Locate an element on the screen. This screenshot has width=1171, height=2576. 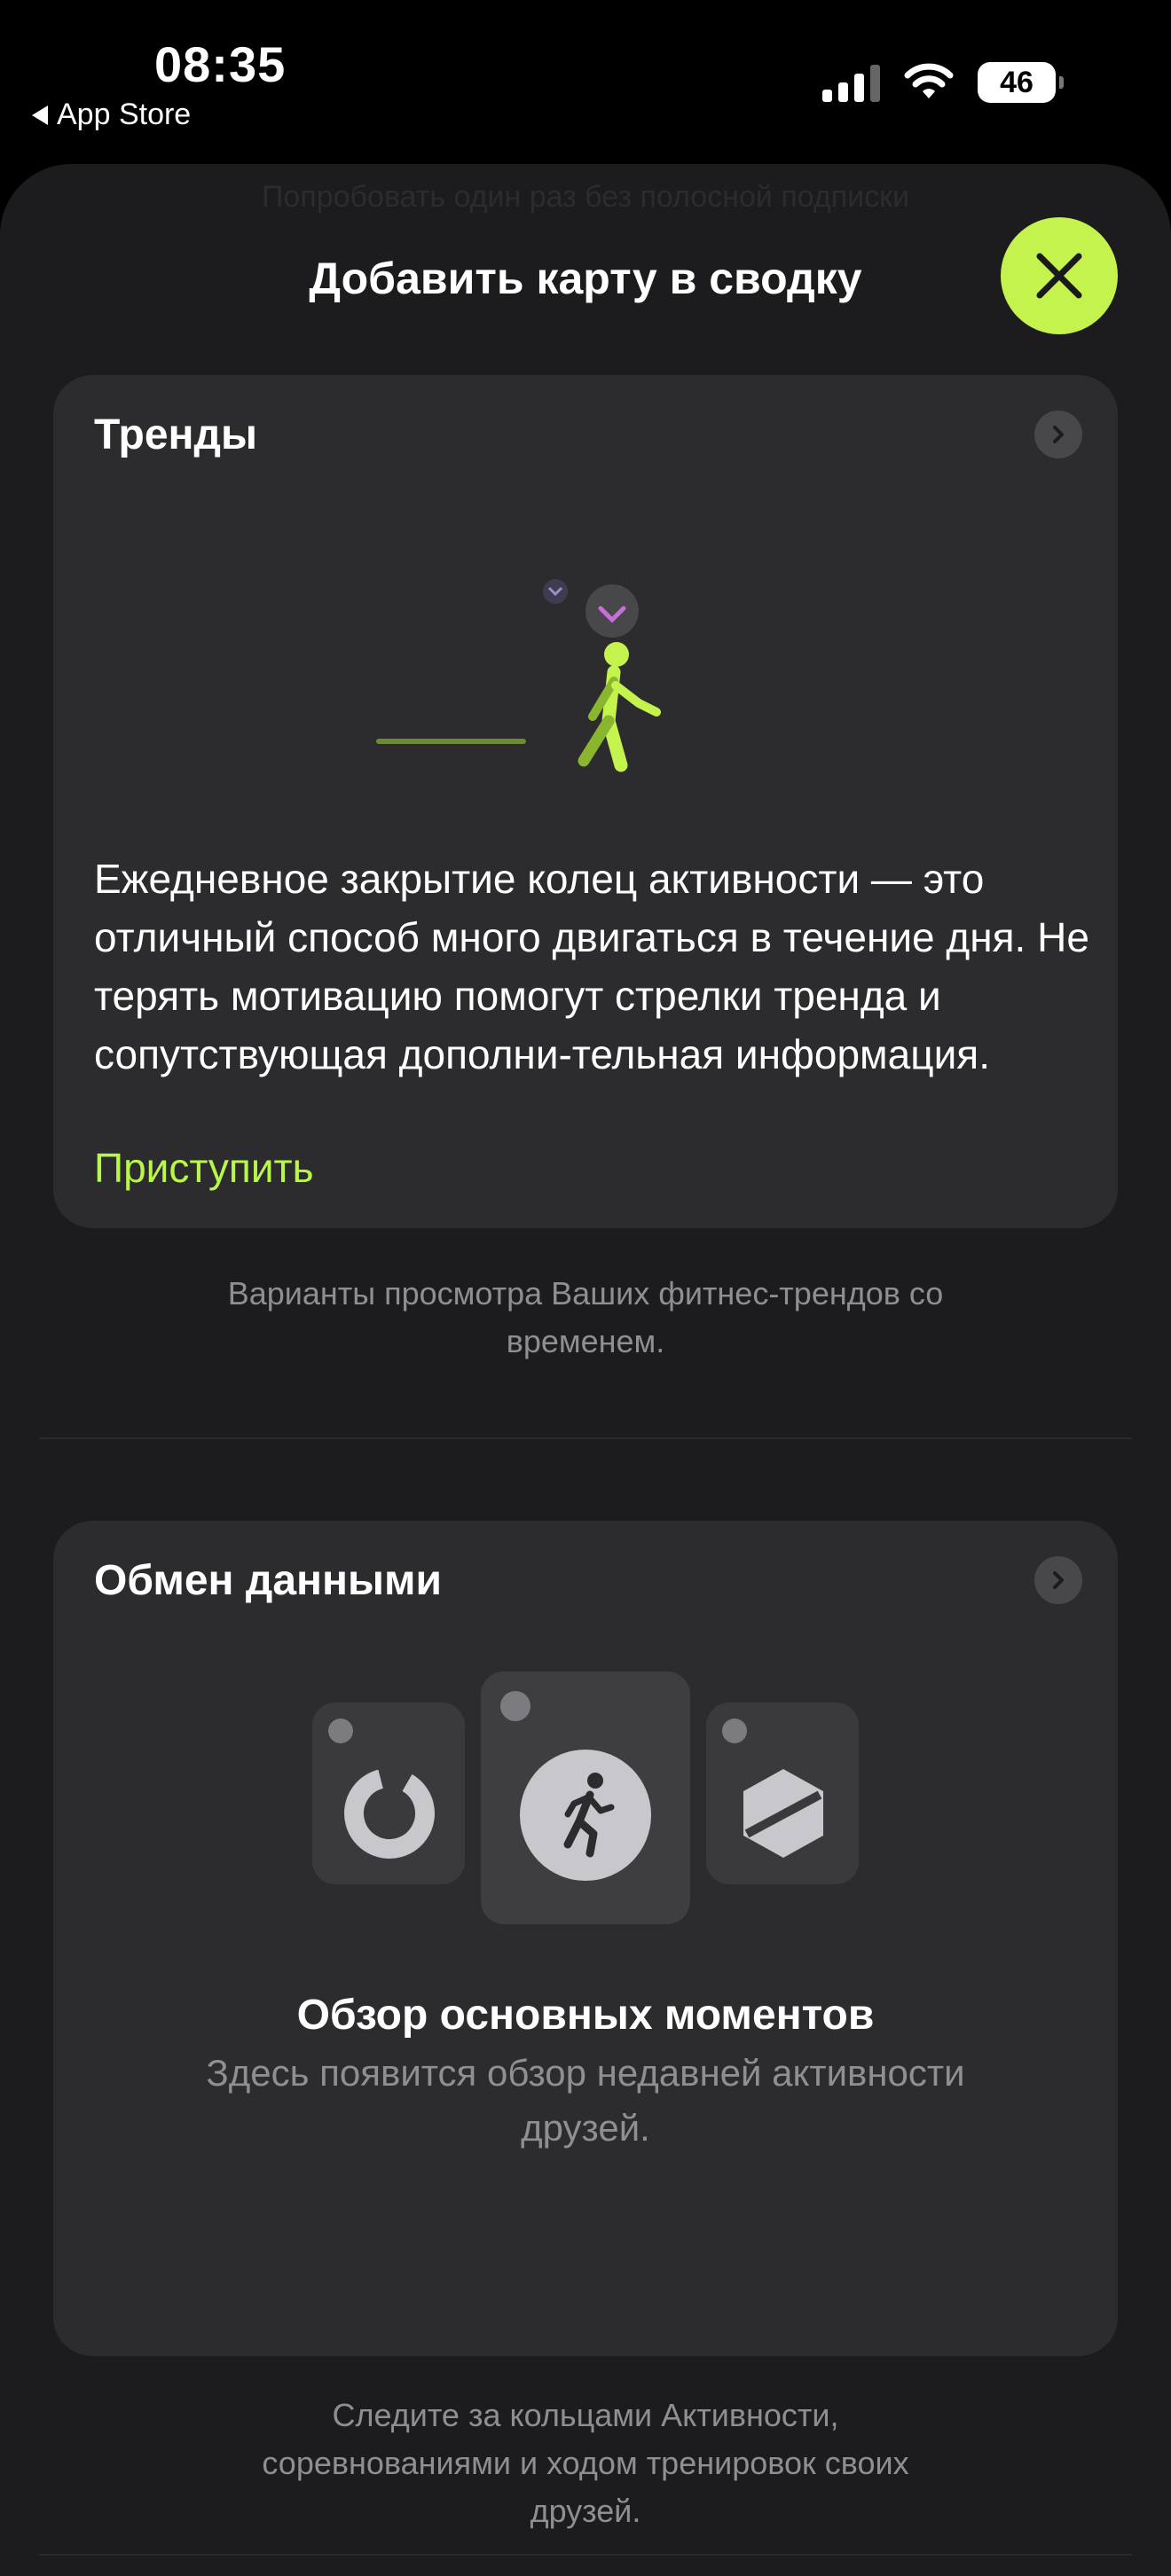
highlight-title: Обзор основных моментов is located at coordinates (586, 2015).